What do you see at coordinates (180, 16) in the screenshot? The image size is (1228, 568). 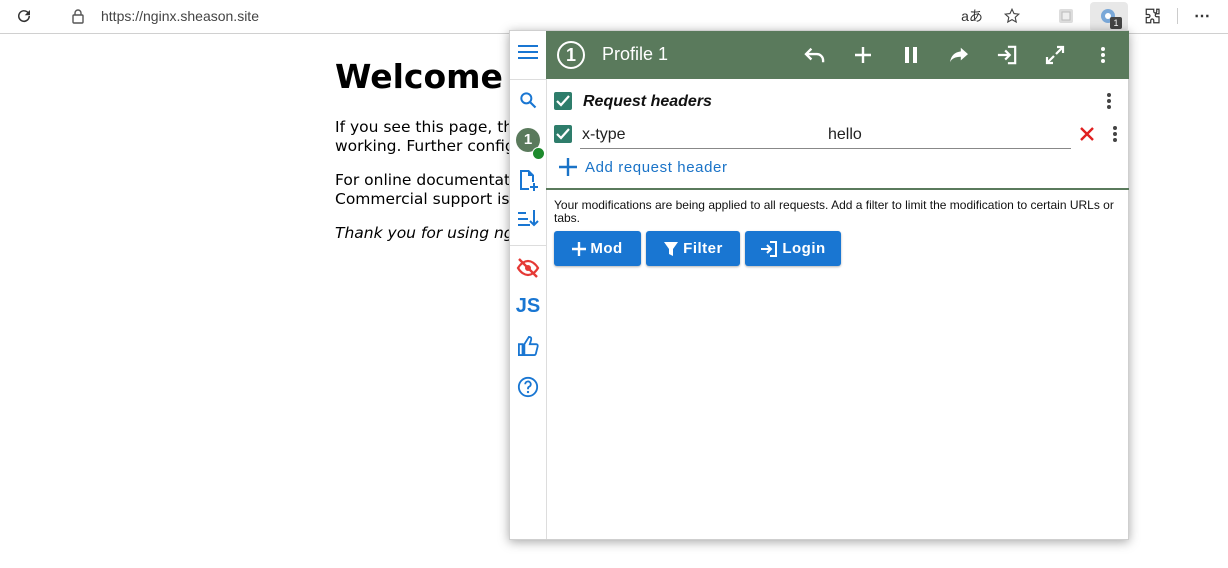 I see `url-text: https://nginx.sheason.site` at bounding box center [180, 16].